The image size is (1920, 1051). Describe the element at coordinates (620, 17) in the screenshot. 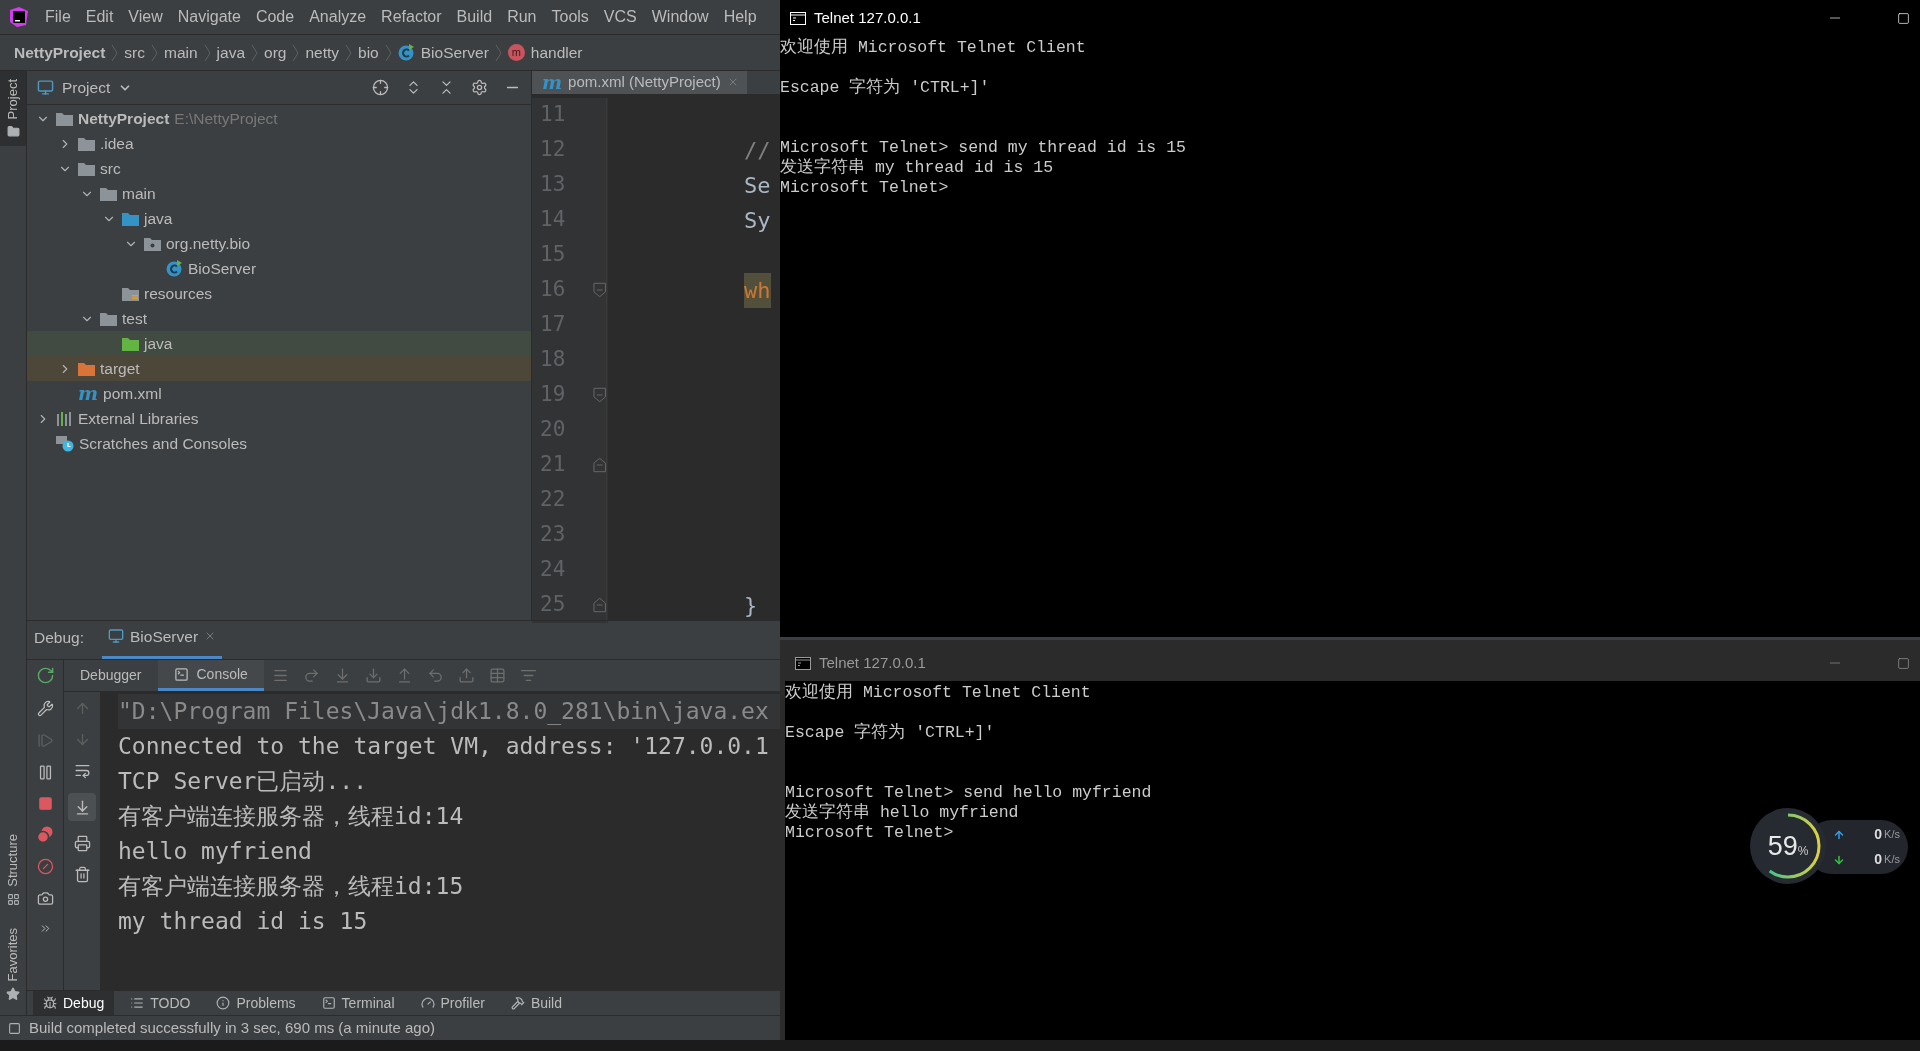

I see `menu-item: VCS` at that location.